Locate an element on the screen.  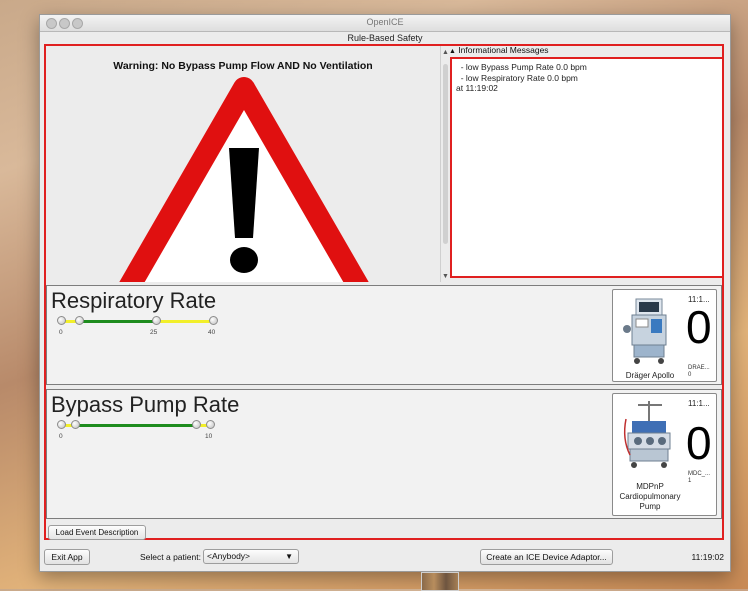
collapse-icon: ▲ is located at coordinates (452, 51).